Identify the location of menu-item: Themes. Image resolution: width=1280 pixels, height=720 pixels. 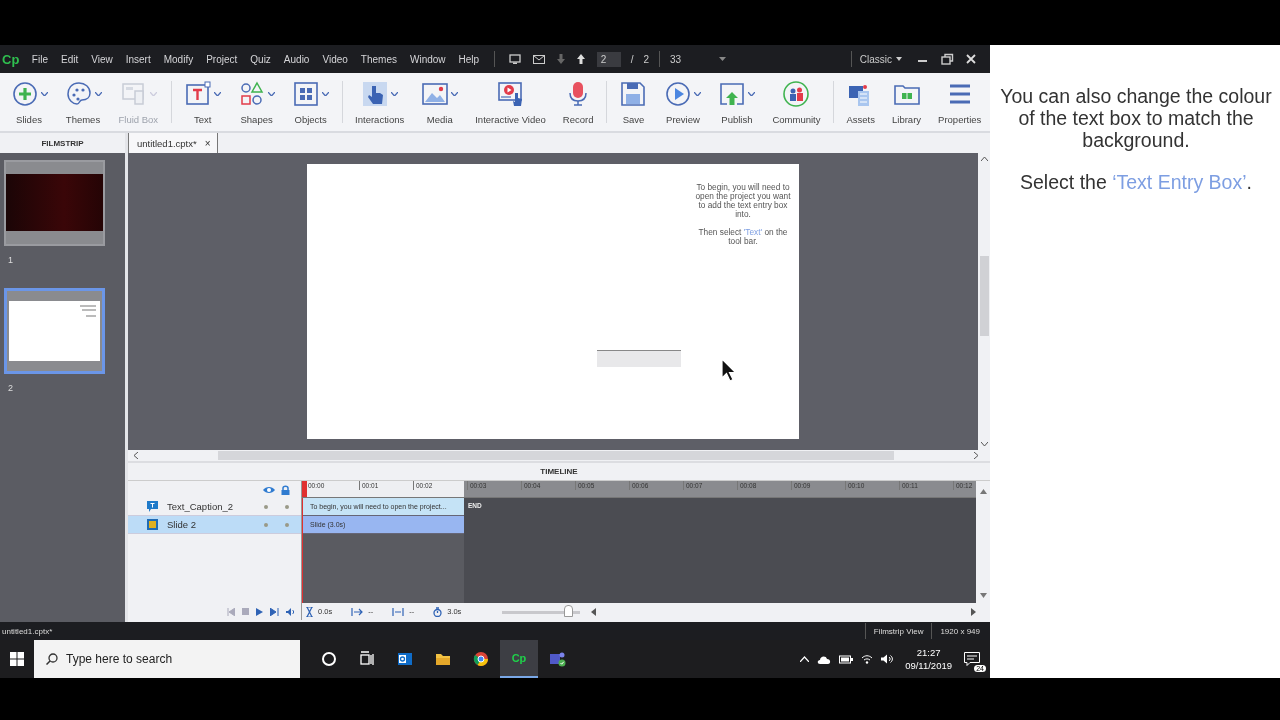
(379, 59).